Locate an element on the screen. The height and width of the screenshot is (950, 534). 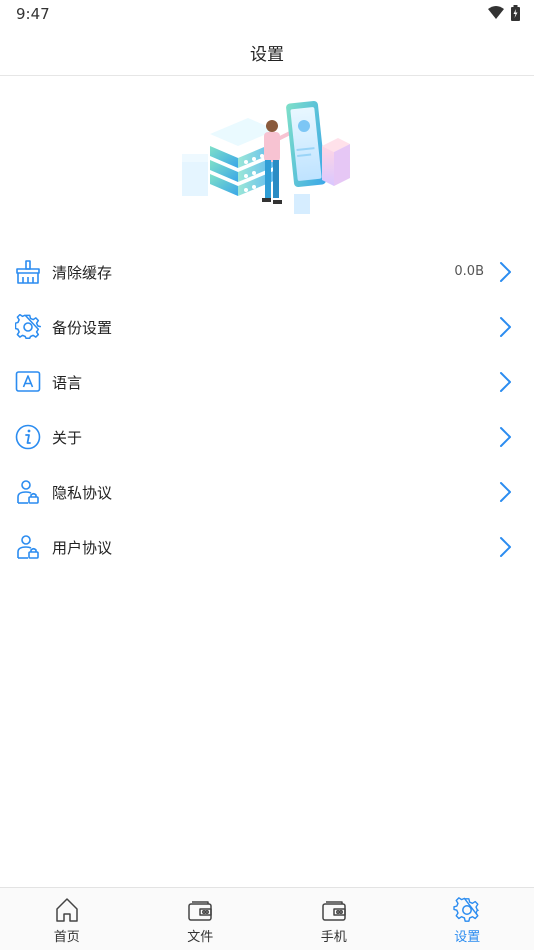
tab-settings: 设置 is located at coordinates (467, 919).